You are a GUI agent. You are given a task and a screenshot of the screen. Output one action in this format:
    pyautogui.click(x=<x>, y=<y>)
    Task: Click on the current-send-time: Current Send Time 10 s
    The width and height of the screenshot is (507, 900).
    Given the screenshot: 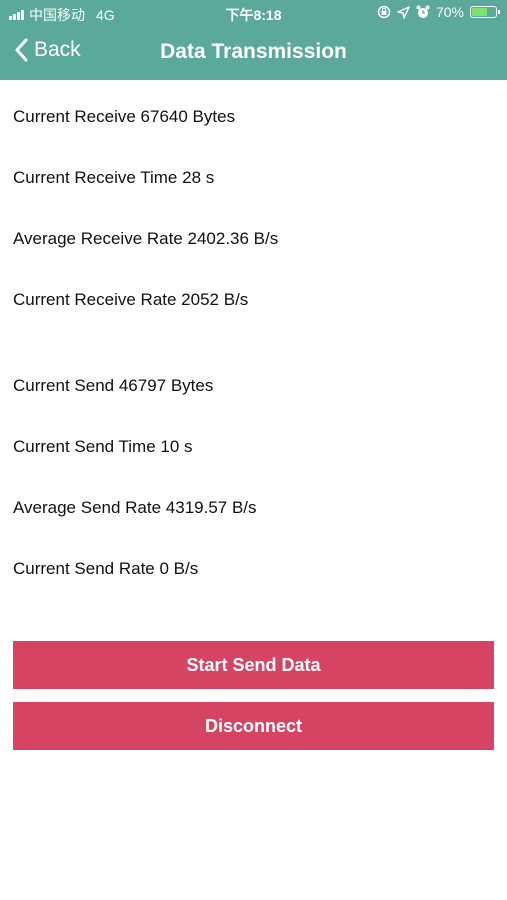 What is the action you would take?
    pyautogui.click(x=103, y=446)
    